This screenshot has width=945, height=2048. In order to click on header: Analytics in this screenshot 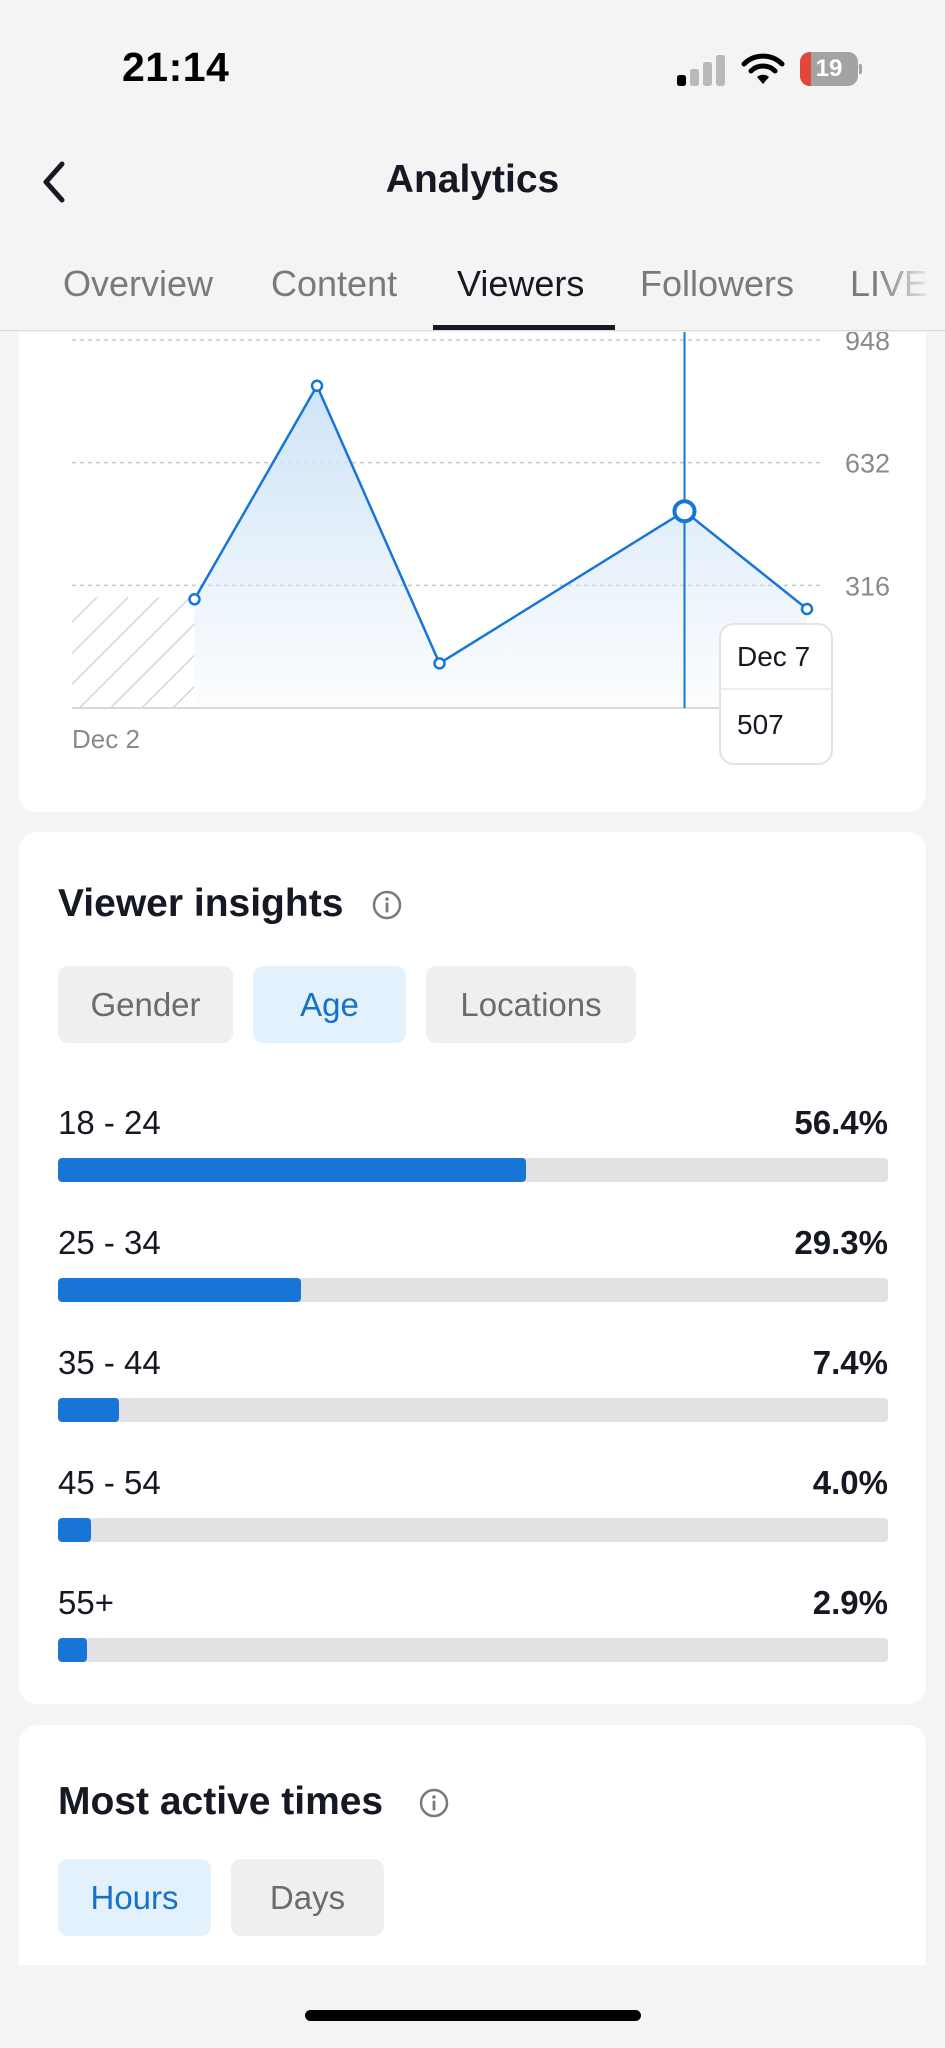, I will do `click(472, 182)`.